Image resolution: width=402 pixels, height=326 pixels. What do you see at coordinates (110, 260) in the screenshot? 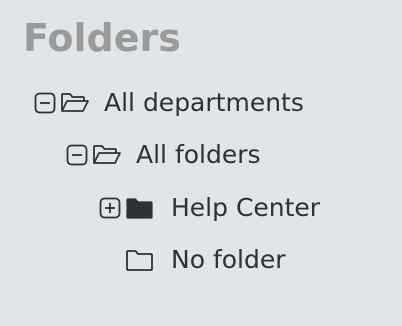
I see `toggle-spacer` at bounding box center [110, 260].